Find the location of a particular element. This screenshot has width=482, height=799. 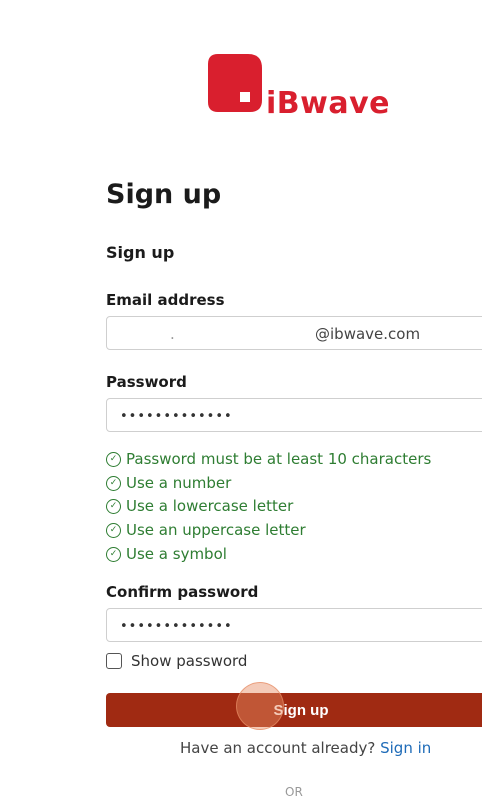

requirement-symbol: ✓ Use a symbol is located at coordinates (166, 554).